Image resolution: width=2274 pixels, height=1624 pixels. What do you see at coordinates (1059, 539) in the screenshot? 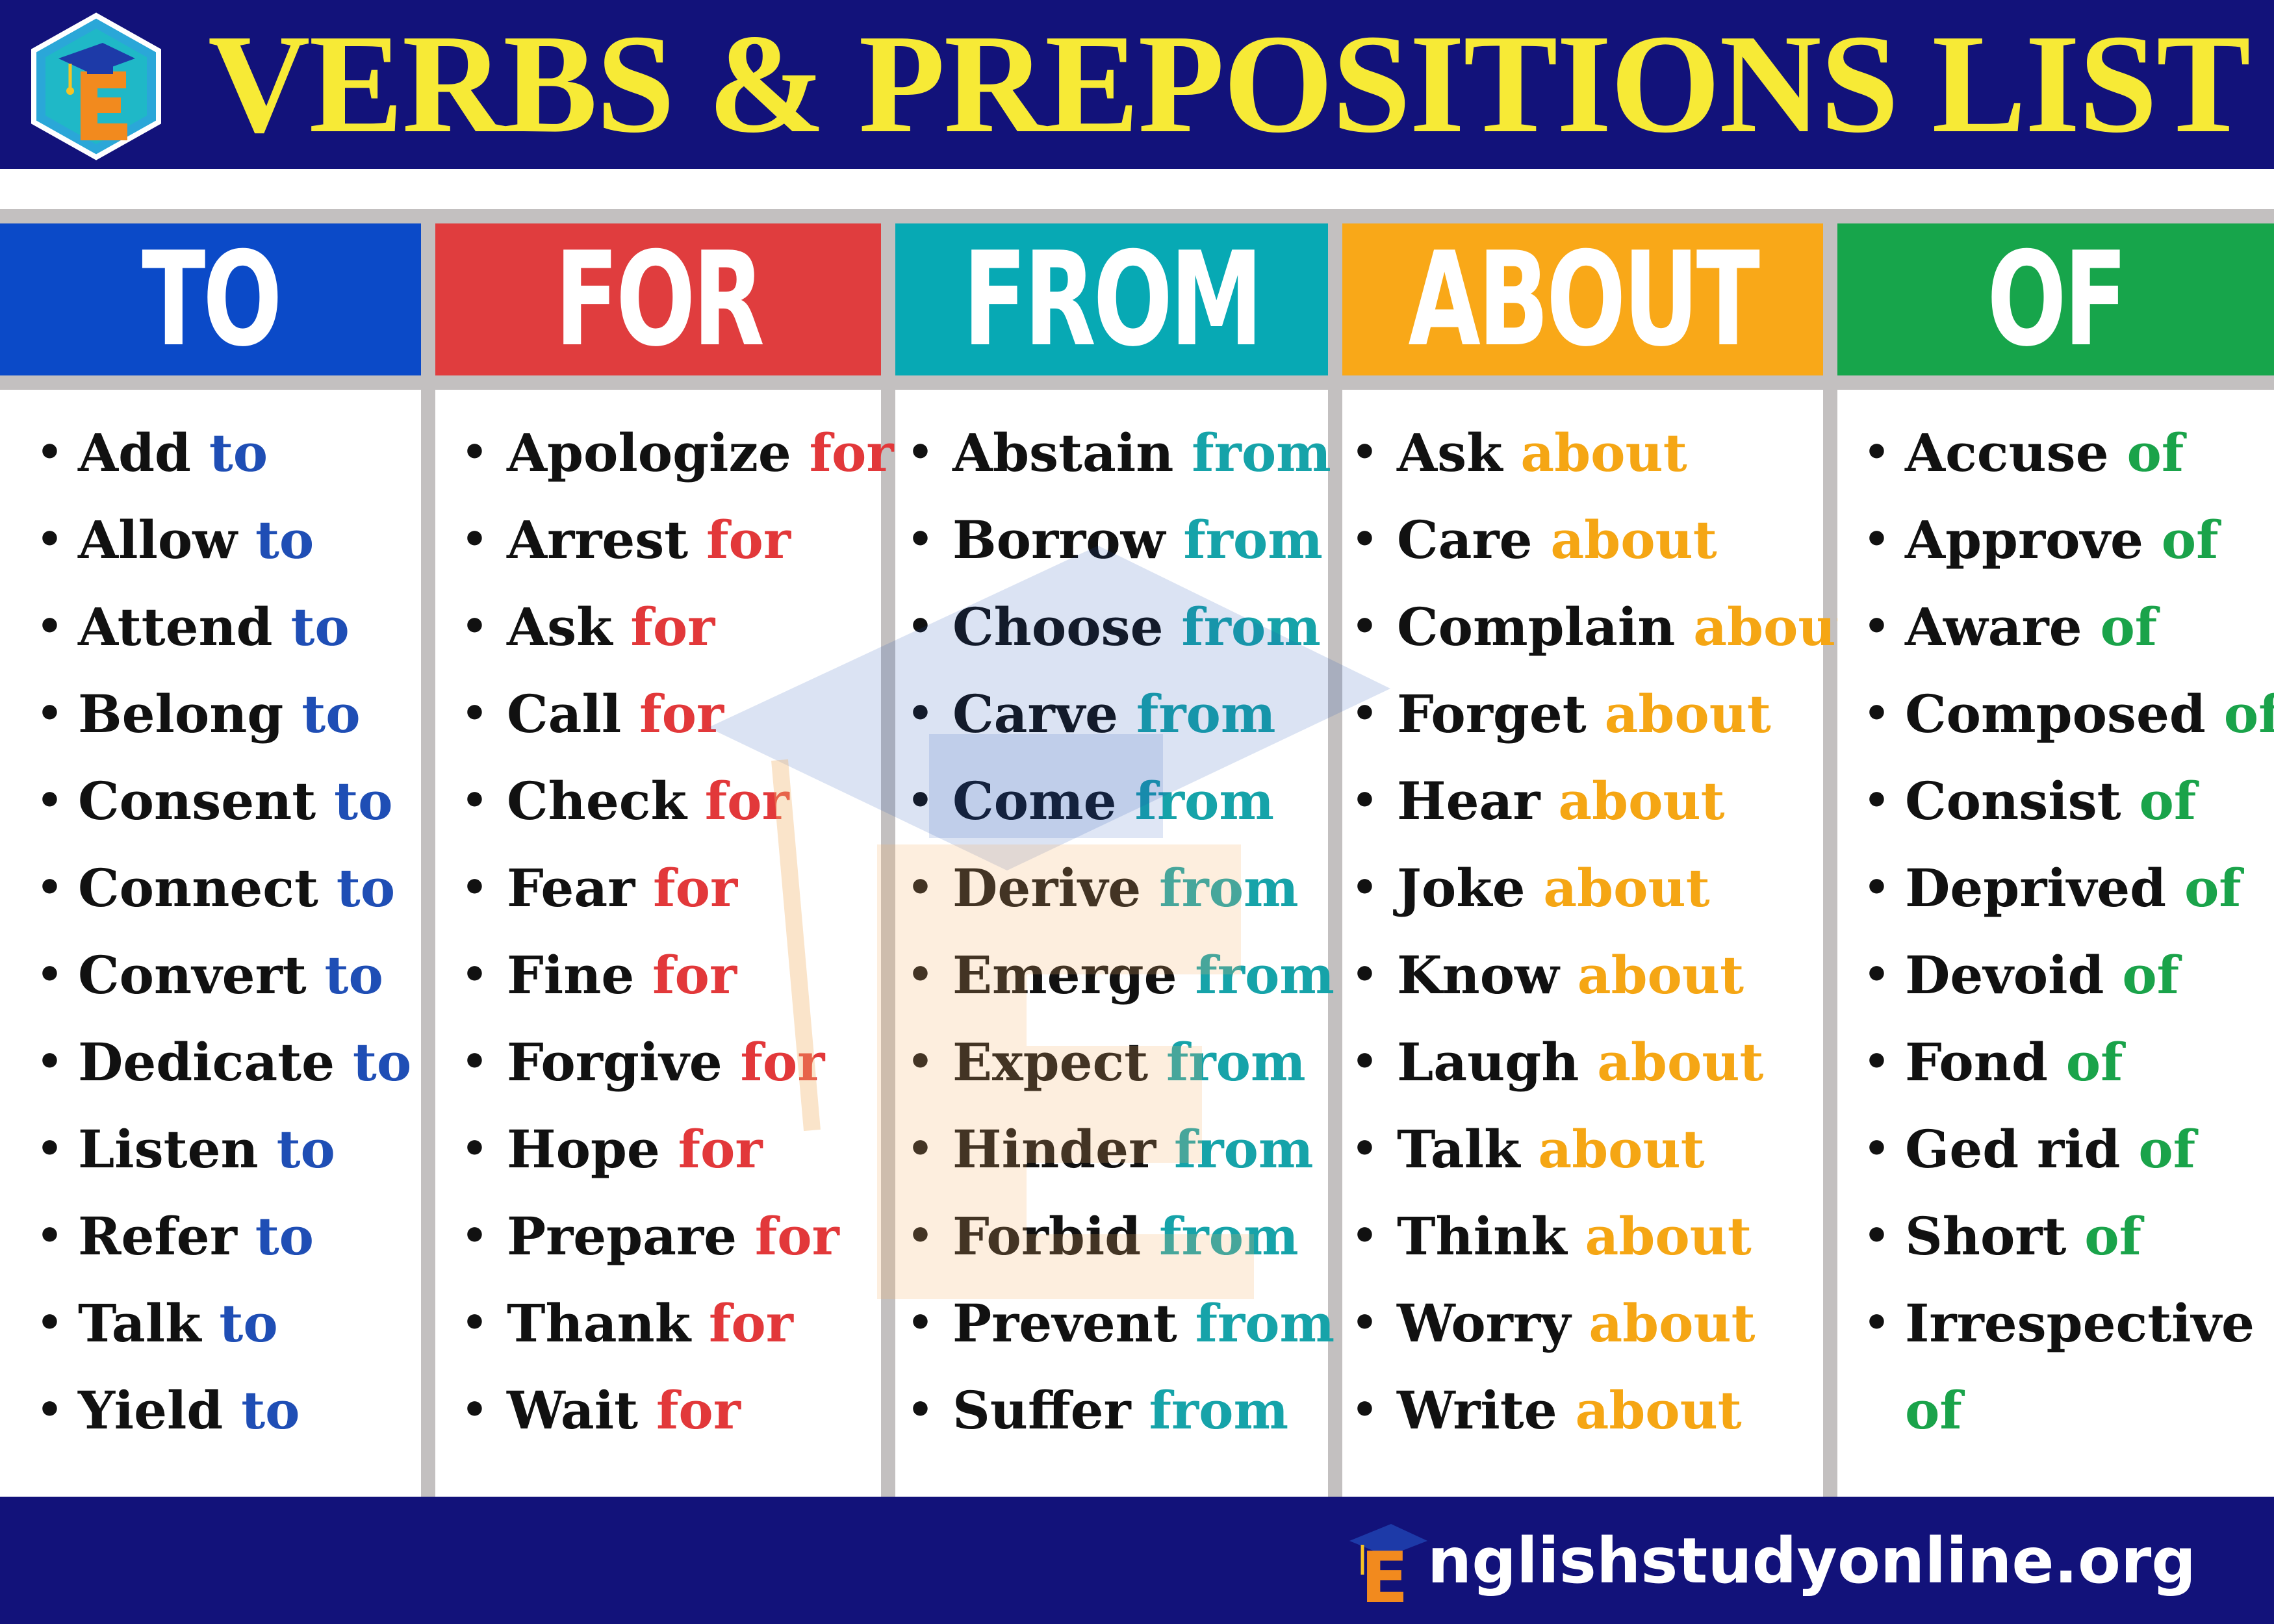
I see `verb-text: Borrow` at bounding box center [1059, 539].